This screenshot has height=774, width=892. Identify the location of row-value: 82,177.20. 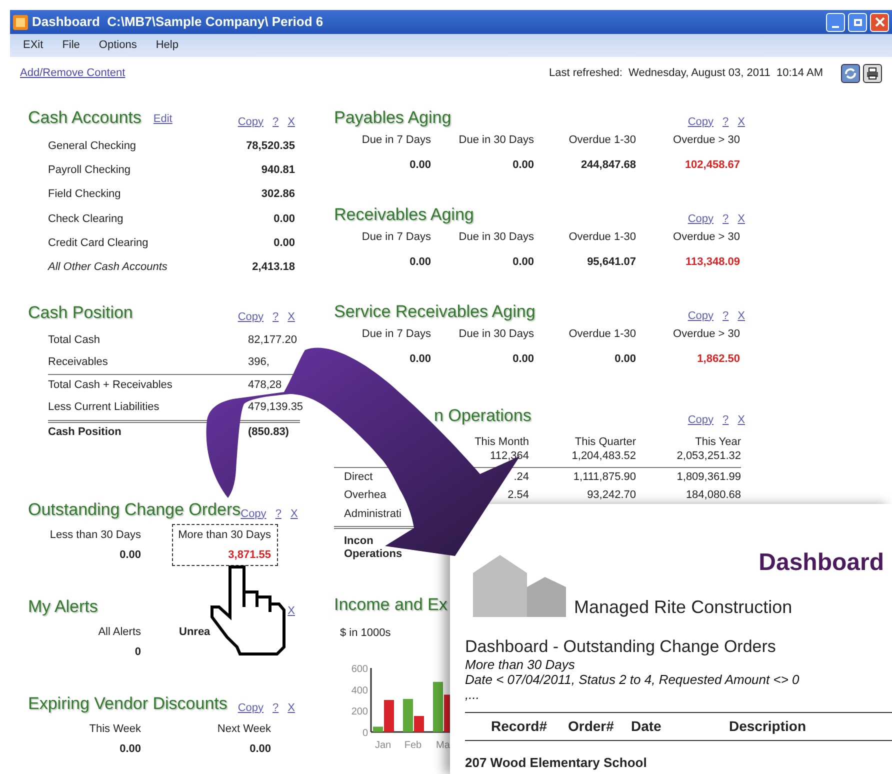
(273, 340).